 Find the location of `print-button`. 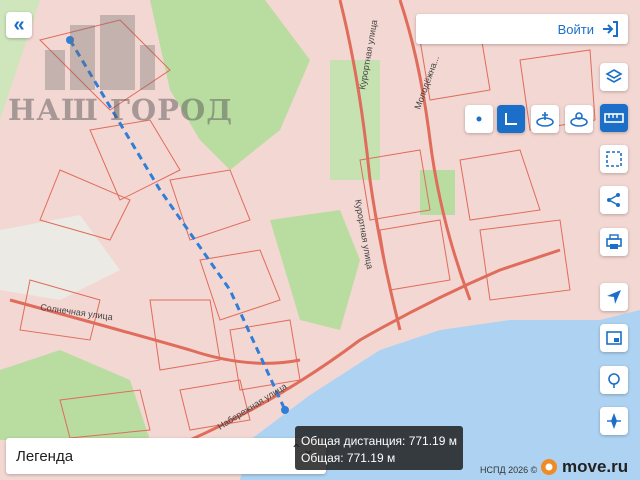

print-button is located at coordinates (614, 242).